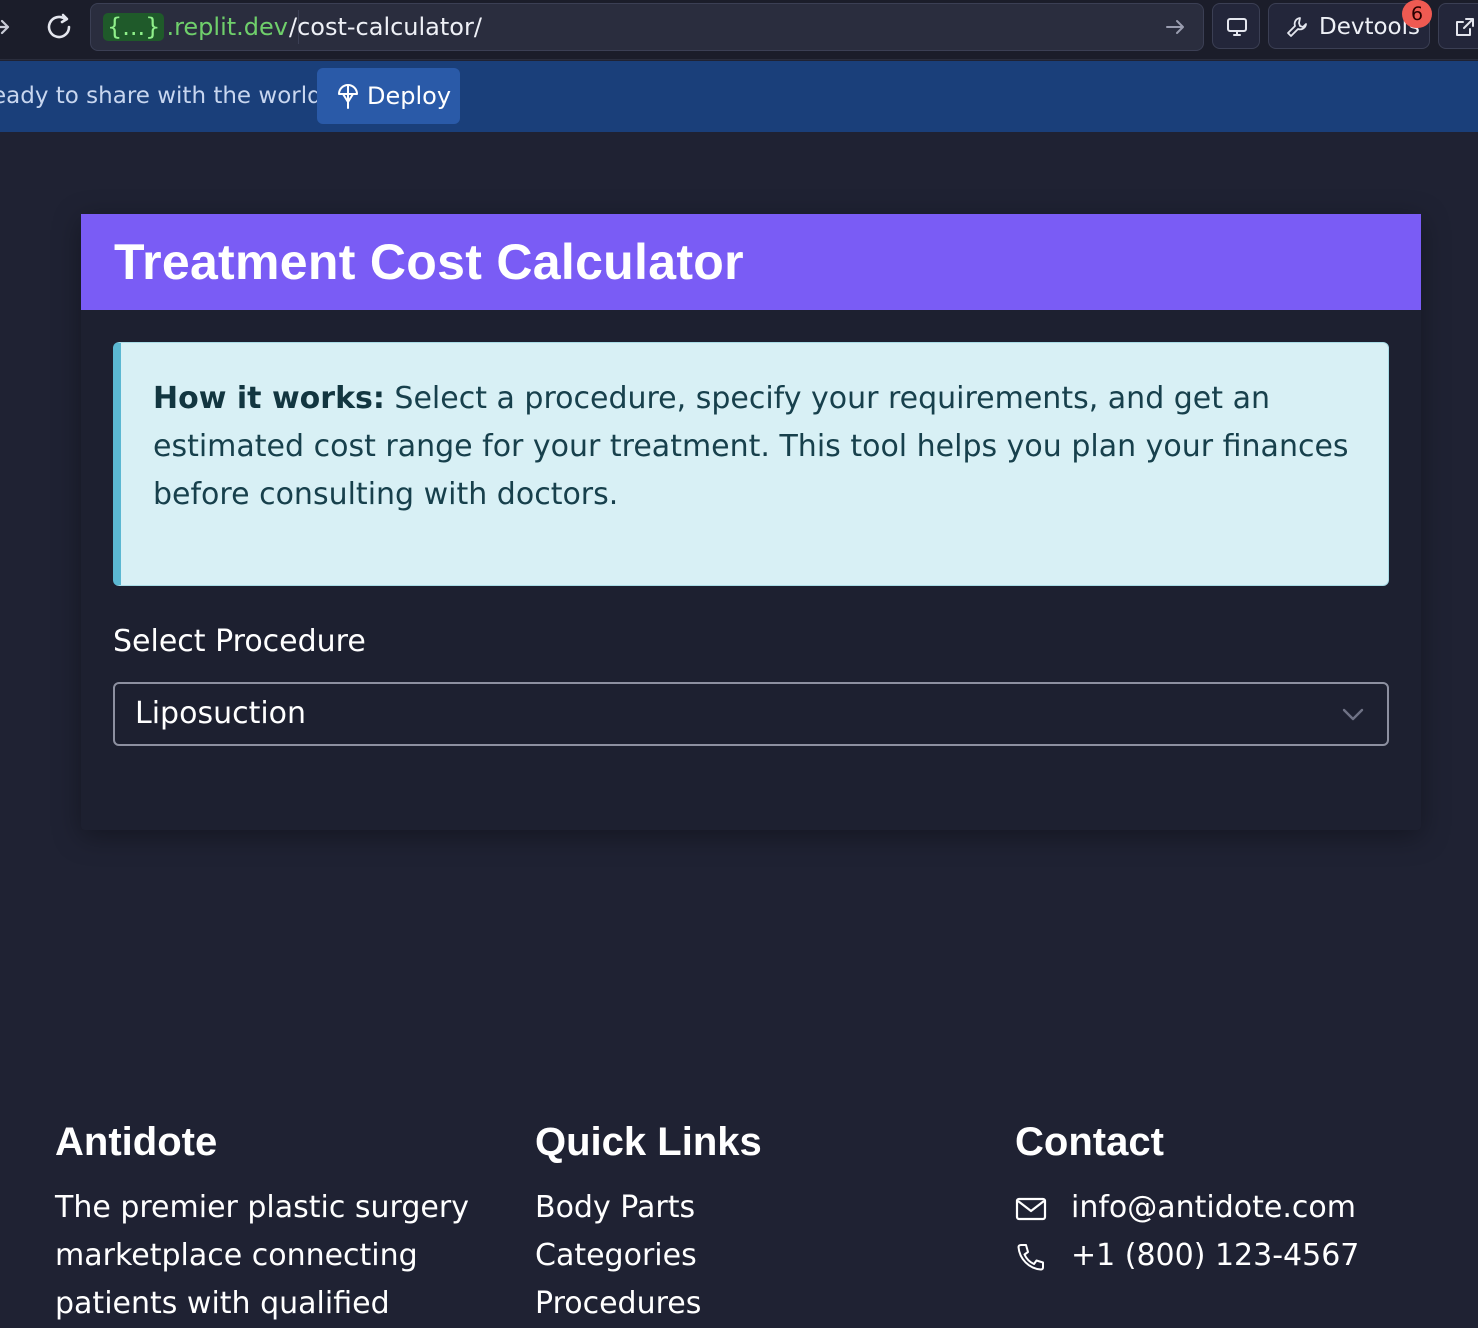 The image size is (1478, 1328). Describe the element at coordinates (1213, 1208) in the screenshot. I see `contact-email: info@antidote.com` at that location.